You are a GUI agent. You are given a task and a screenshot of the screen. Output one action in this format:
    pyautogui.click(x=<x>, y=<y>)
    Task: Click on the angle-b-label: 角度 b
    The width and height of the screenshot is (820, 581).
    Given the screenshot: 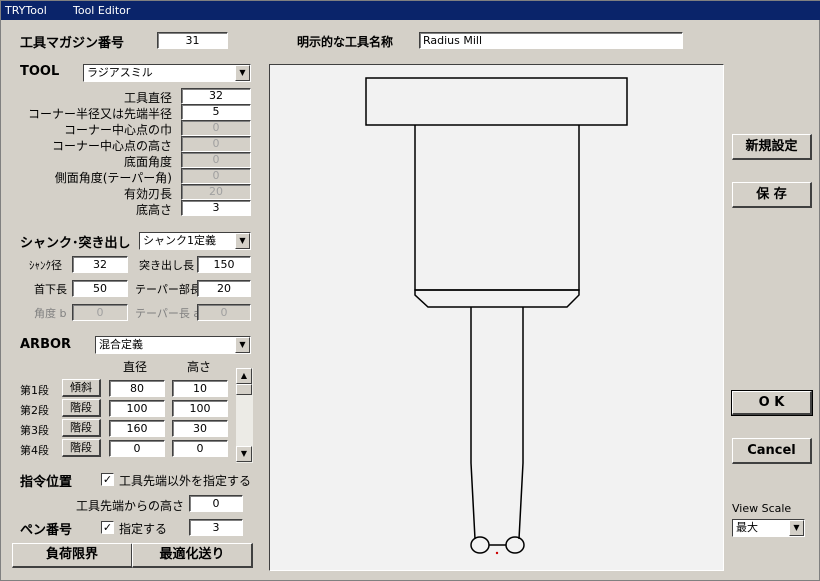 What is the action you would take?
    pyautogui.click(x=50, y=313)
    